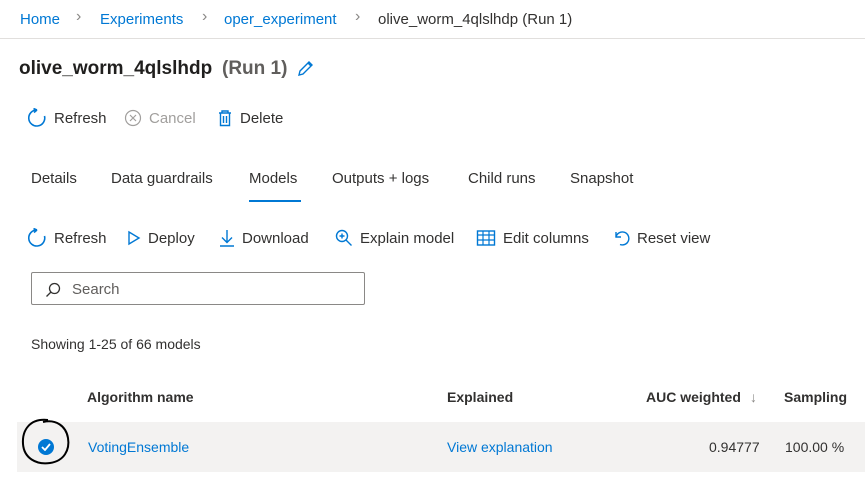  Describe the element at coordinates (601, 178) in the screenshot. I see `tab-snapshot: Snapshot` at that location.